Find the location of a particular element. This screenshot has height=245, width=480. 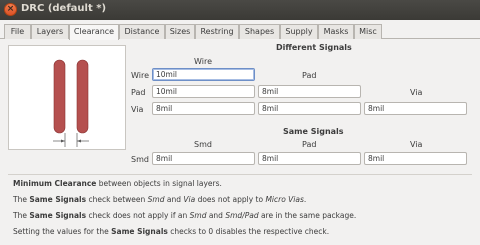

via-wire-input: 8mil is located at coordinates (203, 108).